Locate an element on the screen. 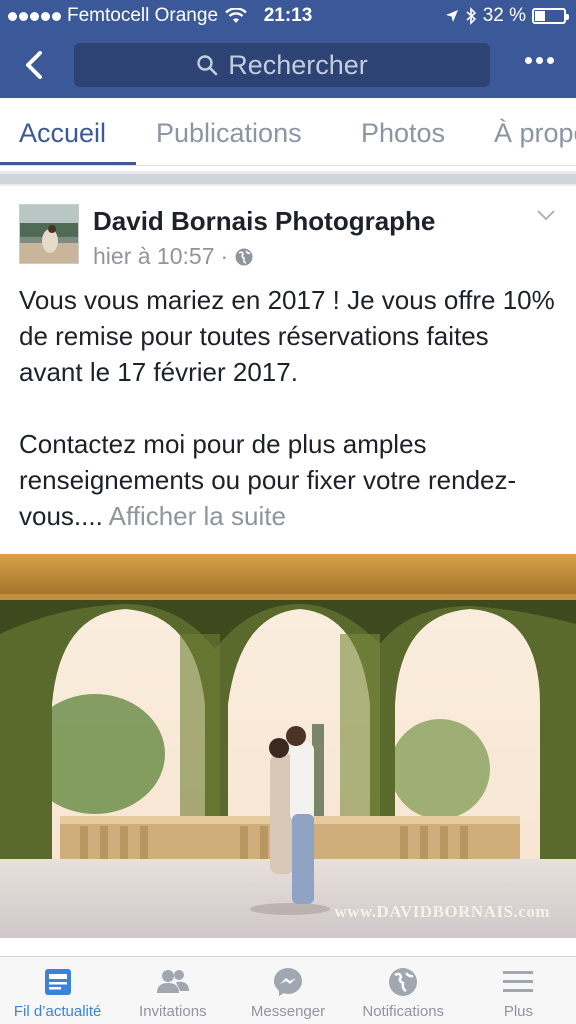  active-tab-indicator is located at coordinates (68, 163).